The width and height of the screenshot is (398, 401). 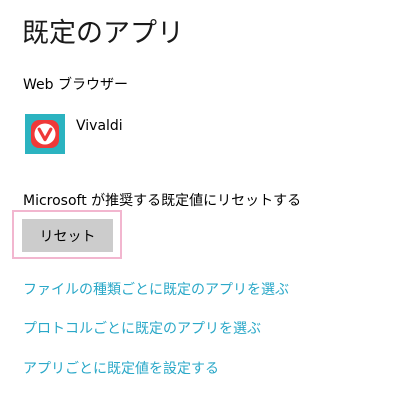 I want to click on reset-button: リセット, so click(x=67, y=235).